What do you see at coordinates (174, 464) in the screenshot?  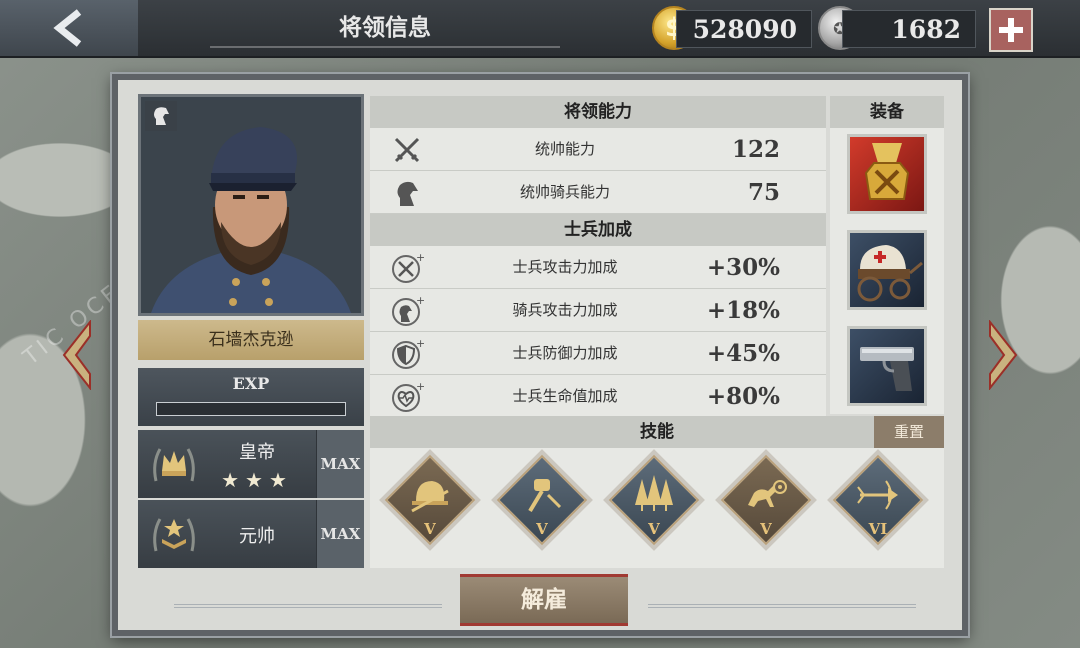 I see `crown-emblem-icon` at bounding box center [174, 464].